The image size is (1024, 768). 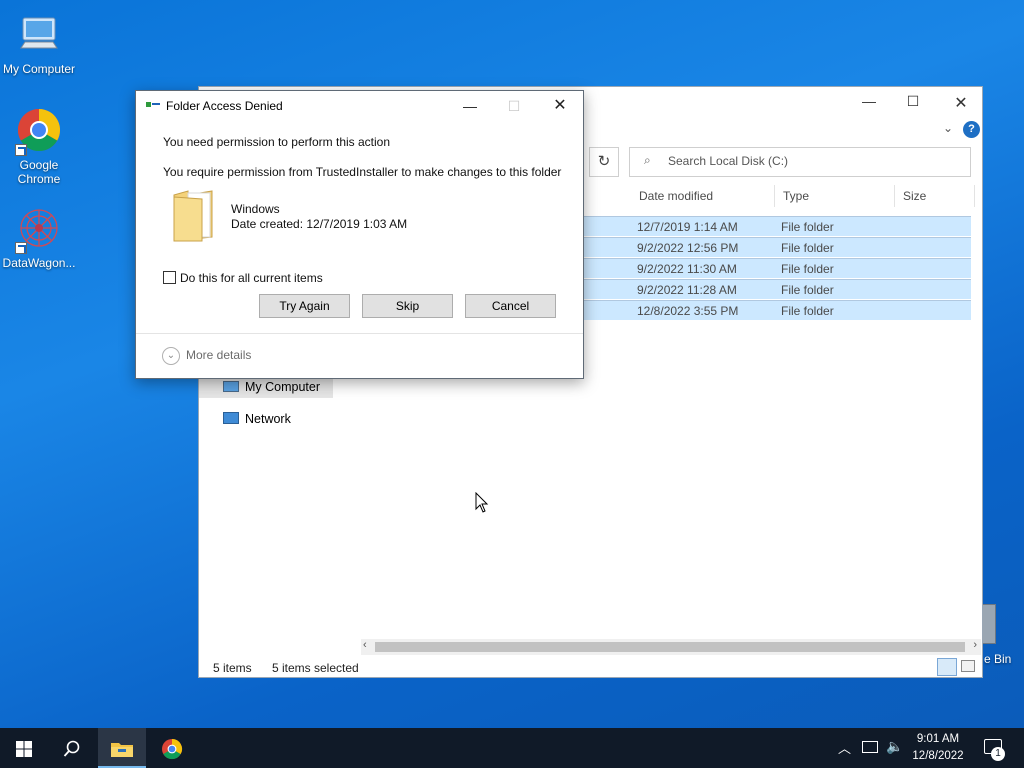 I want to click on search-input: ⌕ Search Local Disk (C:), so click(x=800, y=162).